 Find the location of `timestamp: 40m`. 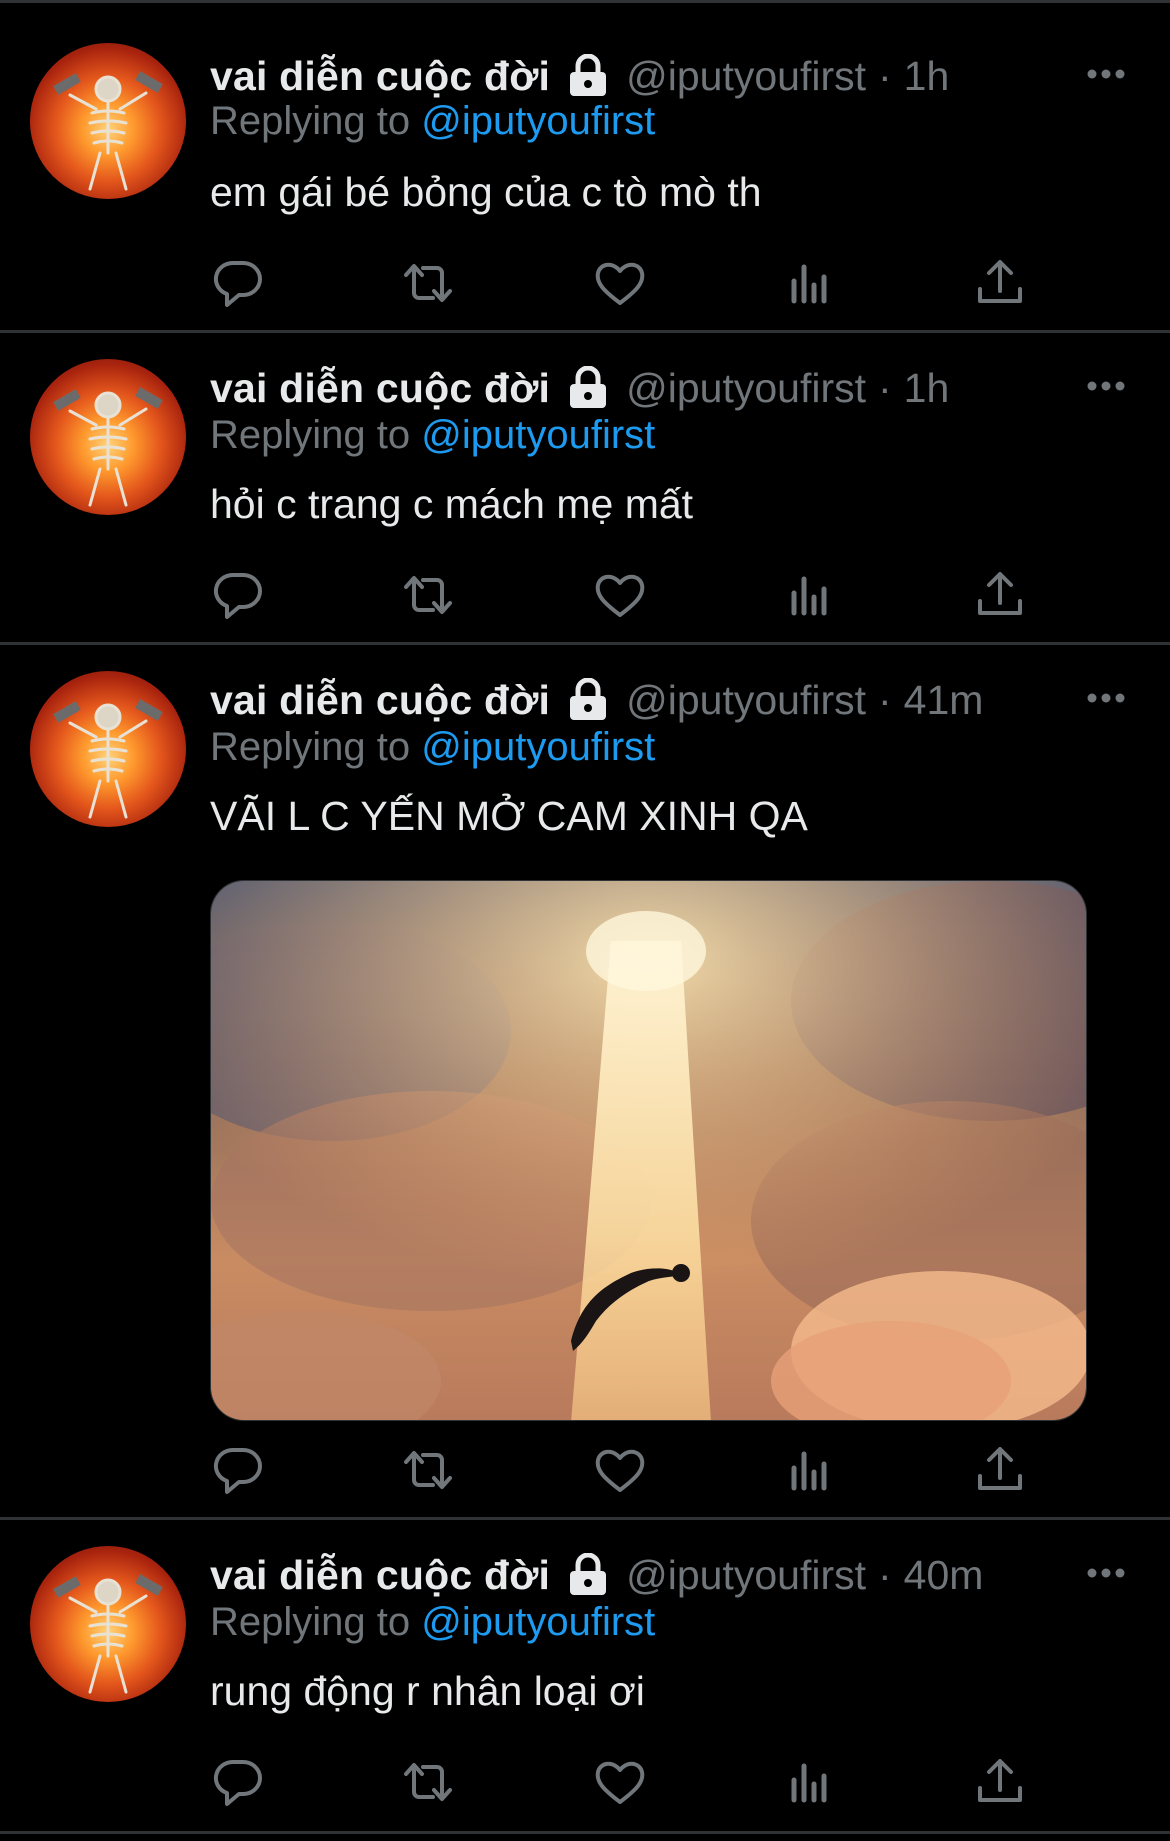

timestamp: 40m is located at coordinates (944, 1575).